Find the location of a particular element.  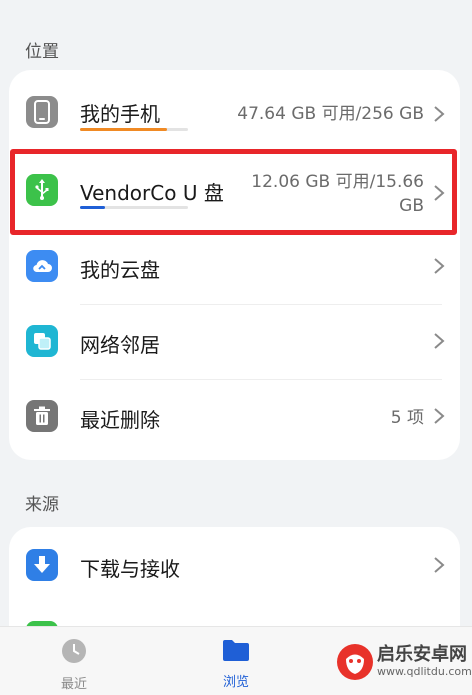

storage-value: 47.64 GB 可用/256 GB is located at coordinates (330, 114).